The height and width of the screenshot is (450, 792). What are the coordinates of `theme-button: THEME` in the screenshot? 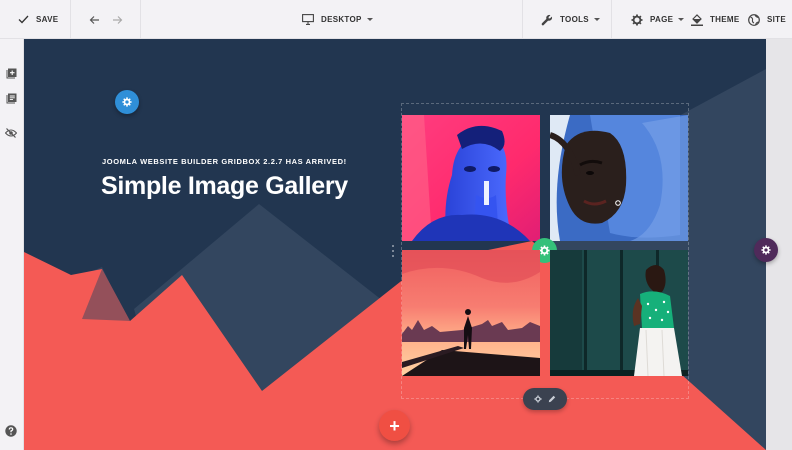 It's located at (715, 19).